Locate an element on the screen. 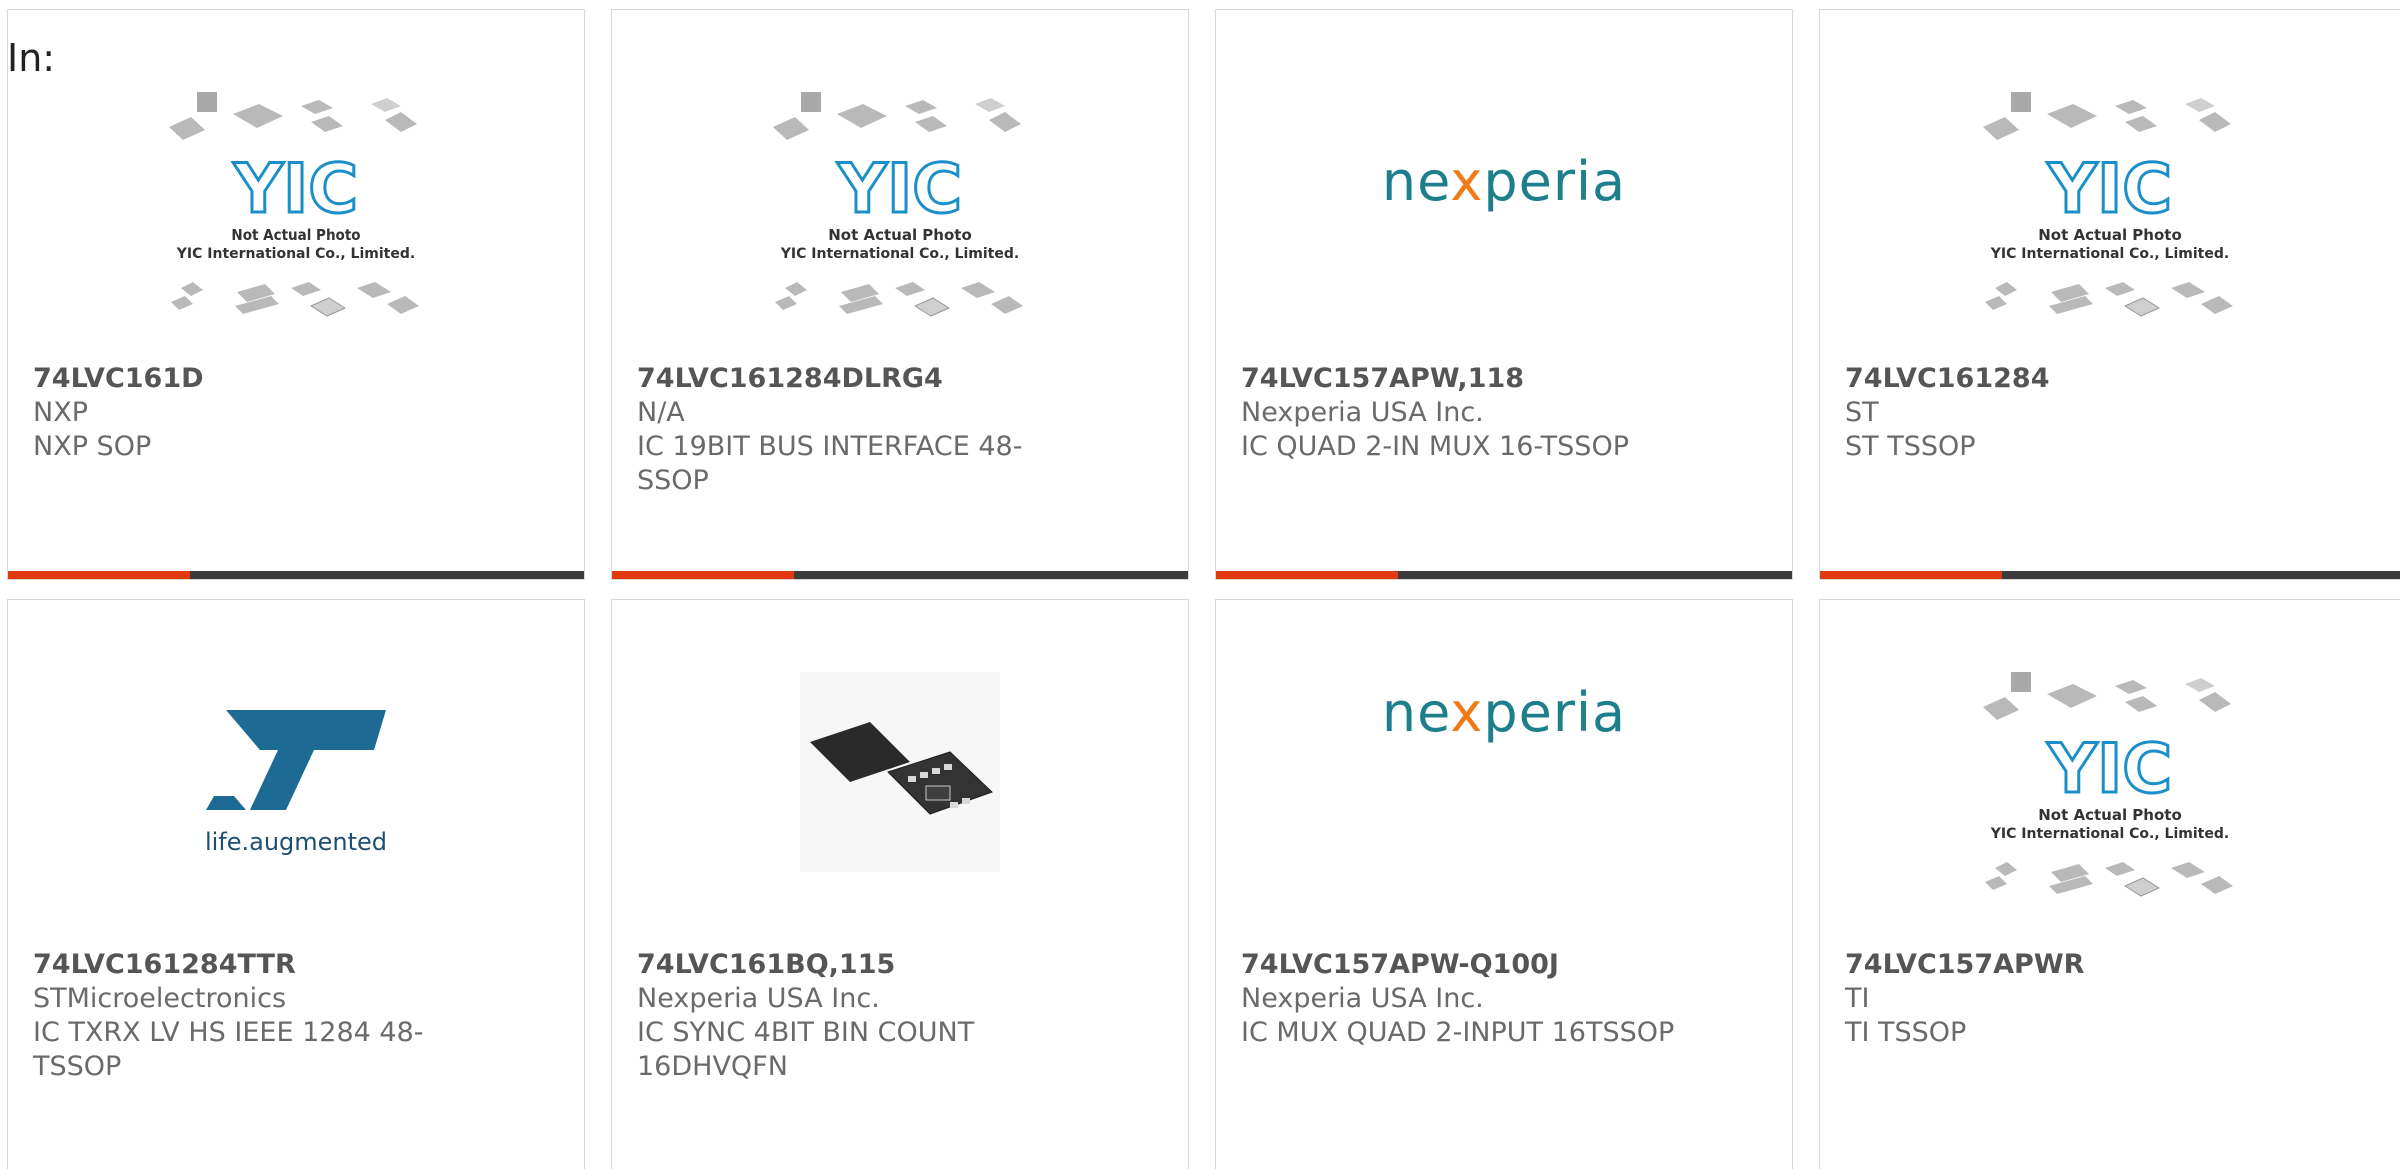  st-logo: life.augmented is located at coordinates (296, 783).